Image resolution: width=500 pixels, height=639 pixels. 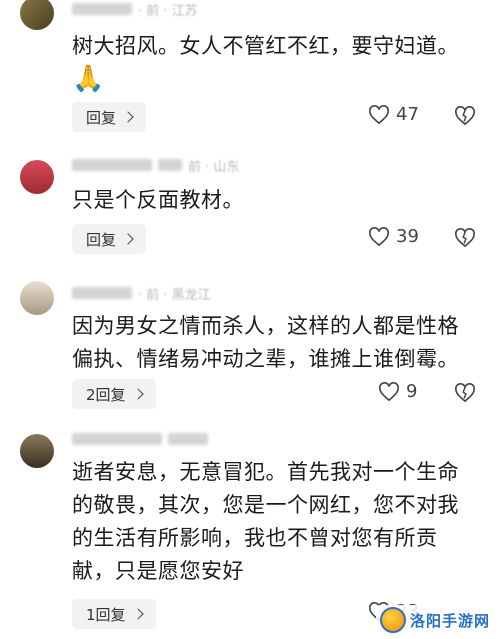 I want to click on like-count: 39, so click(x=407, y=236).